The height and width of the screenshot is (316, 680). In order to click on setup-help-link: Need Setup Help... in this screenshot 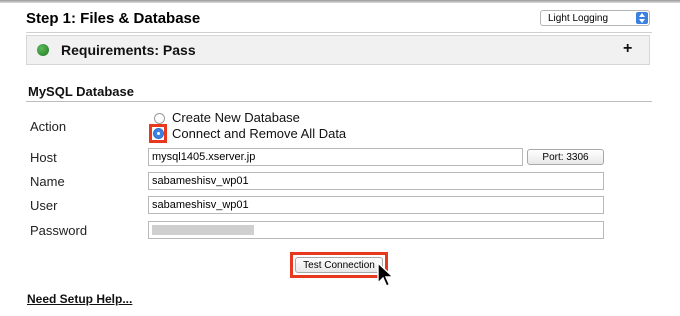, I will do `click(79, 299)`.